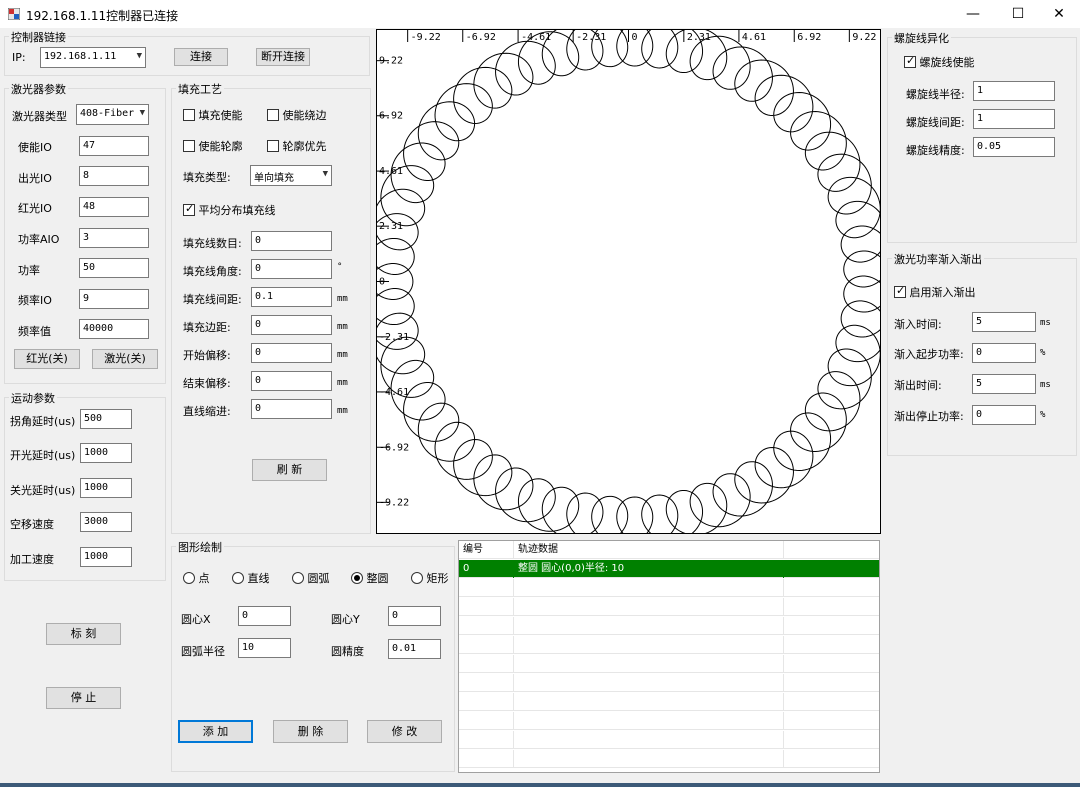 Image resolution: width=1080 pixels, height=787 pixels. Describe the element at coordinates (918, 324) in the screenshot. I see `ramp-field-label: 渐入时间:` at that location.